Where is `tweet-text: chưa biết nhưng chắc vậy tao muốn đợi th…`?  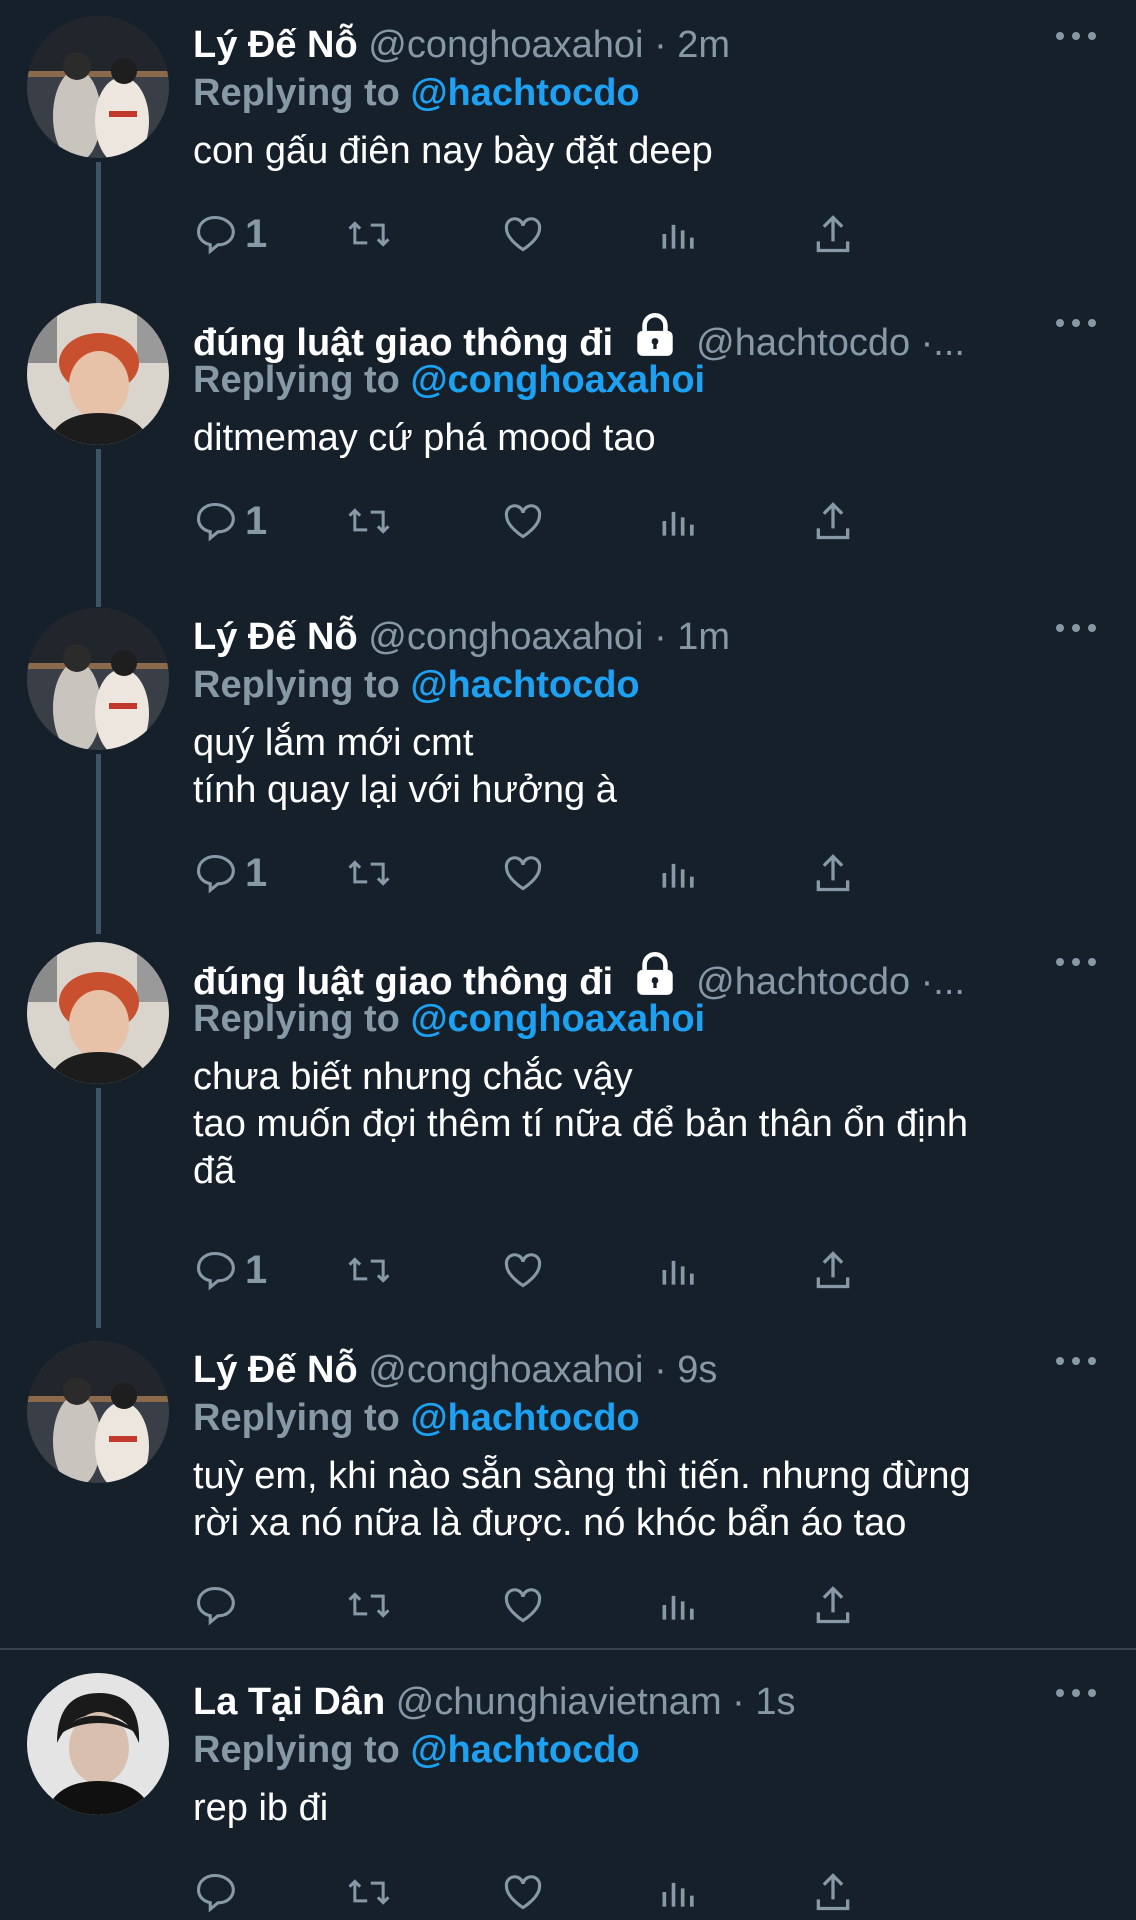
tweet-text: chưa biết nhưng chắc vậy tao muốn đợi th… is located at coordinates (580, 1124).